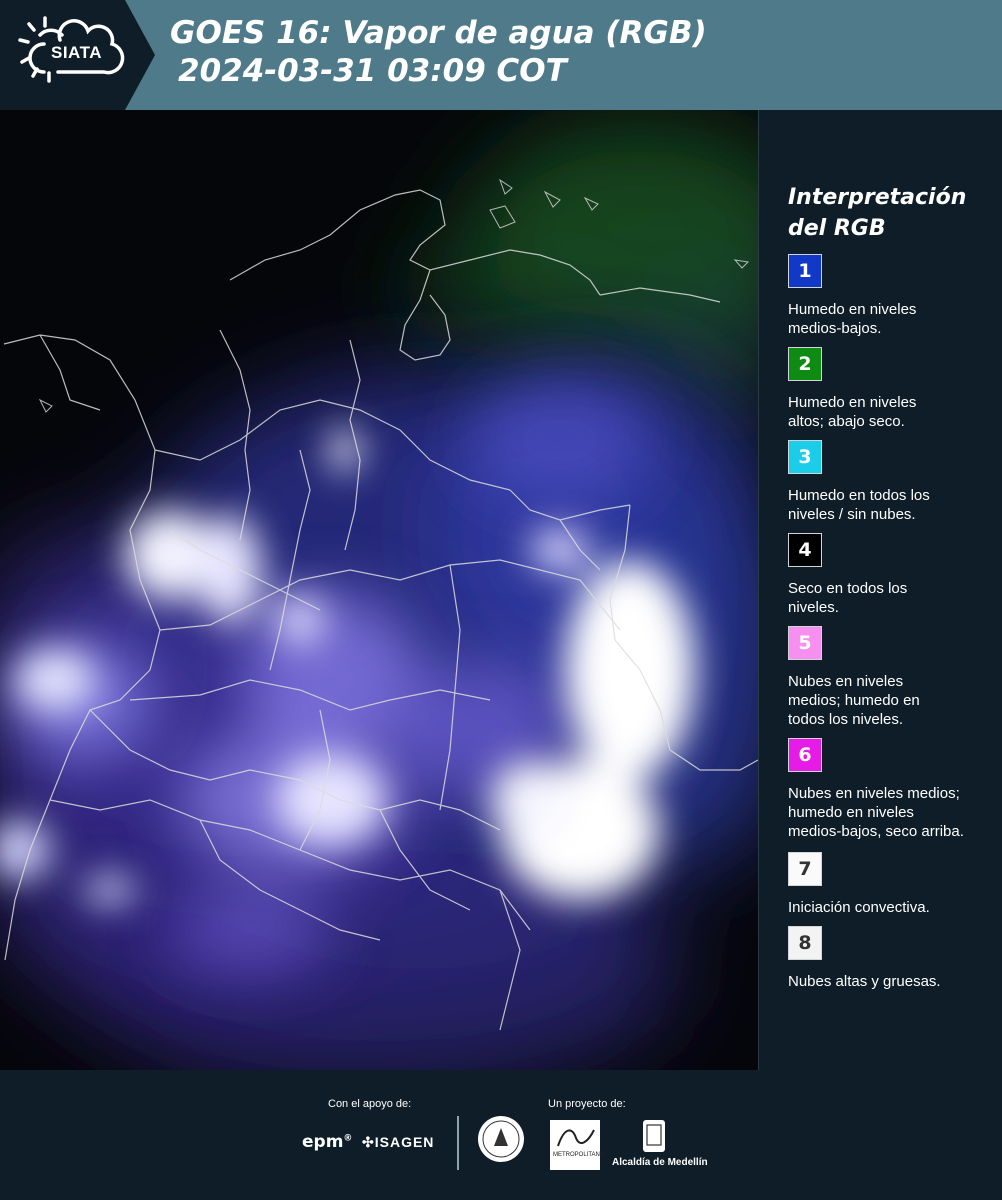 Image resolution: width=1002 pixels, height=1200 pixels. I want to click on legend-swatch-7: 7, so click(805, 869).